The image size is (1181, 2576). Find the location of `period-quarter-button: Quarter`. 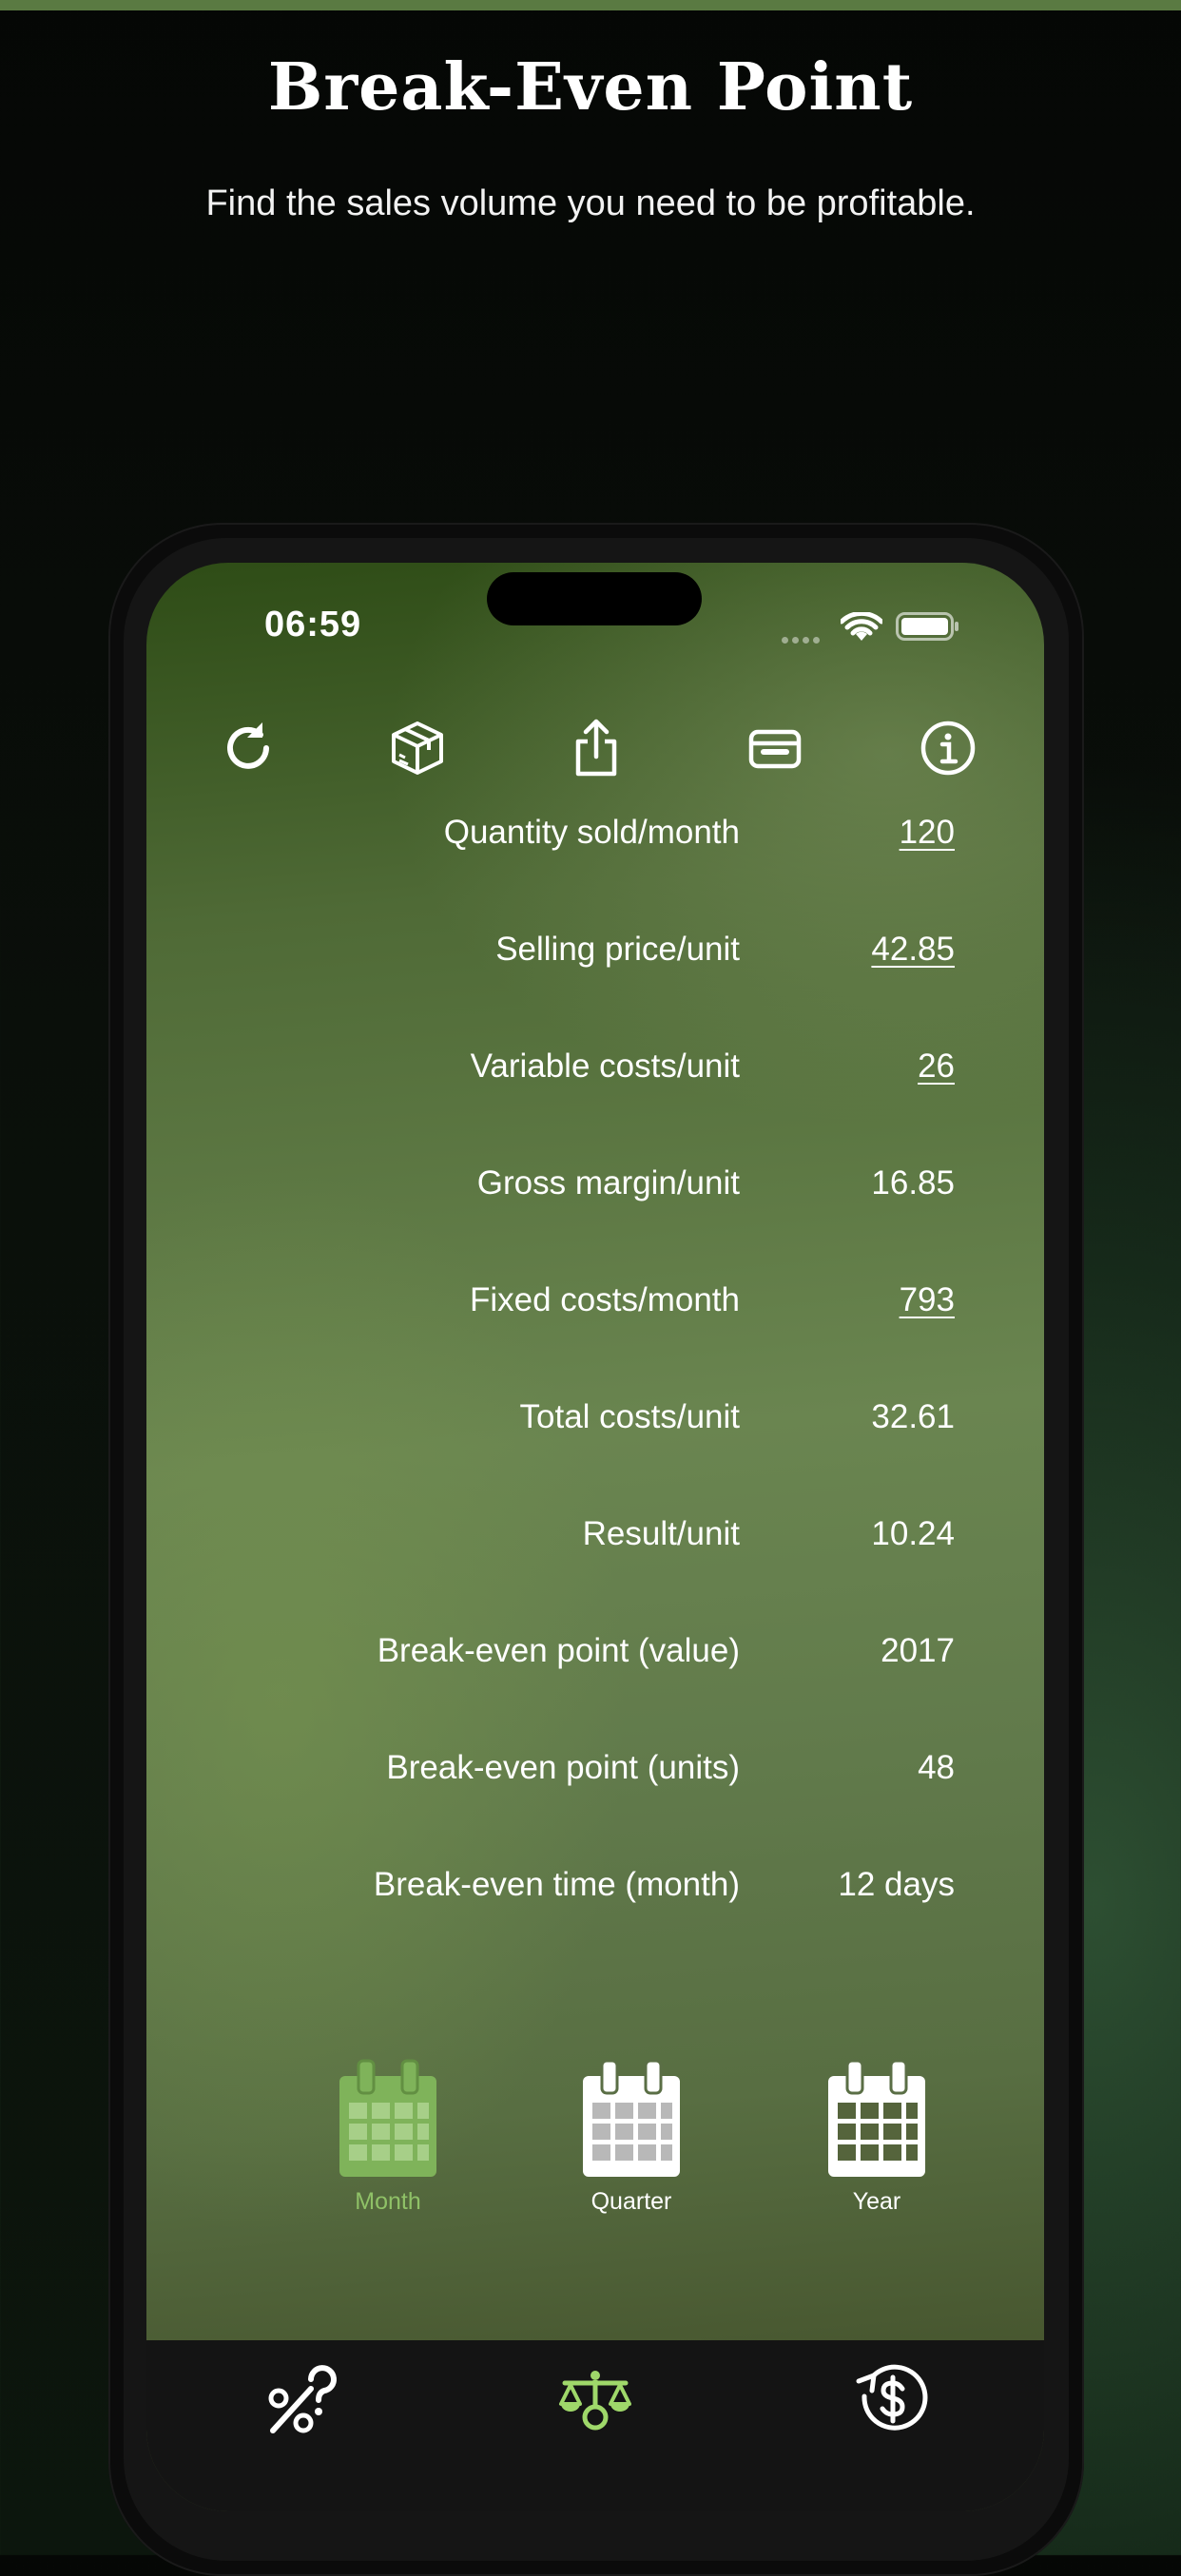

period-quarter-button: Quarter is located at coordinates (631, 2137).